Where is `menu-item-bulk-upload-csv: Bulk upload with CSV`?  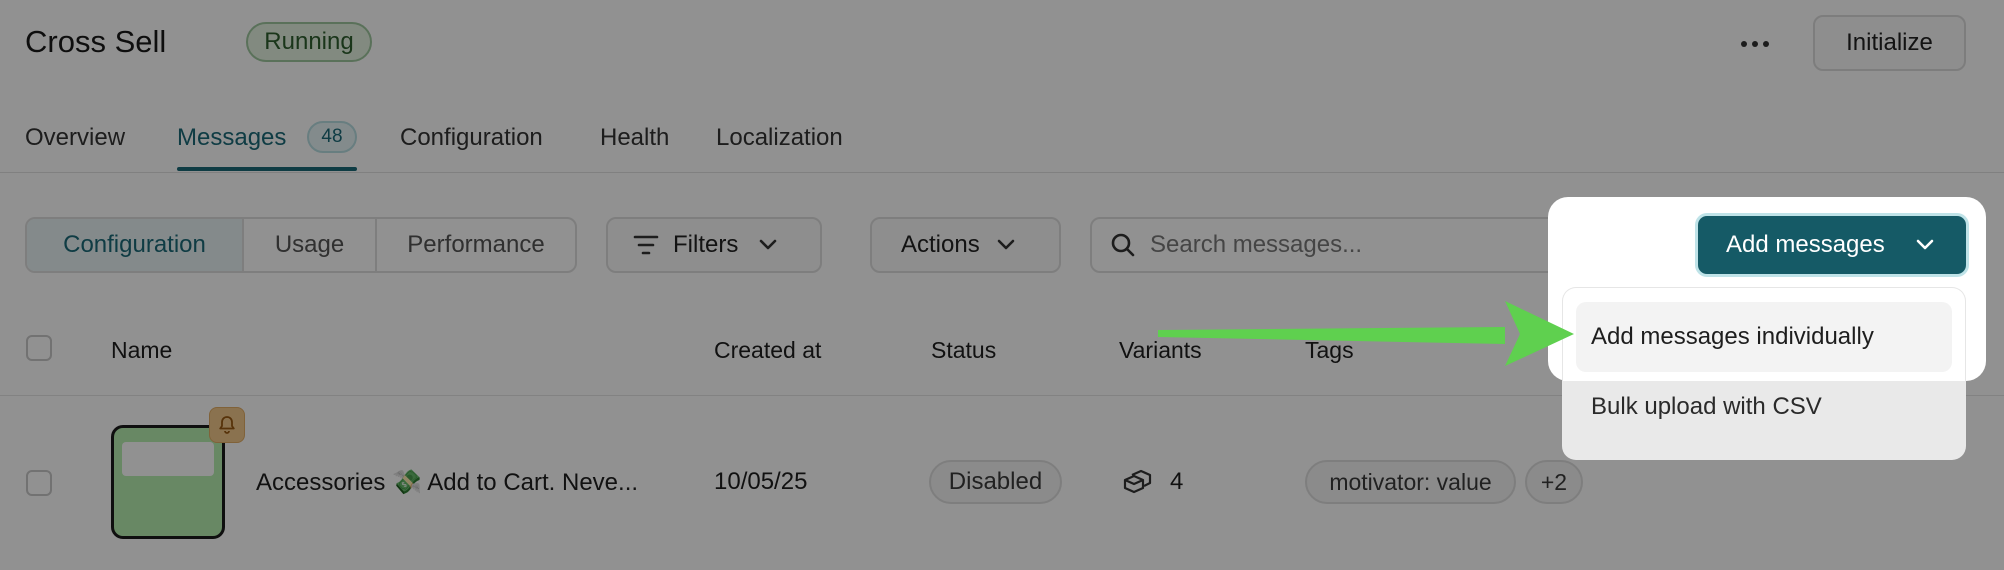
menu-item-bulk-upload-csv: Bulk upload with CSV is located at coordinates (1706, 407).